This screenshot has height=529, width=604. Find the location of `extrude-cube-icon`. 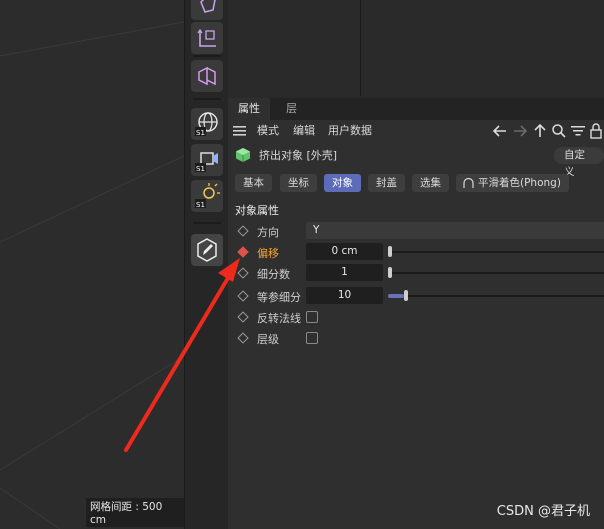

extrude-cube-icon is located at coordinates (243, 155).